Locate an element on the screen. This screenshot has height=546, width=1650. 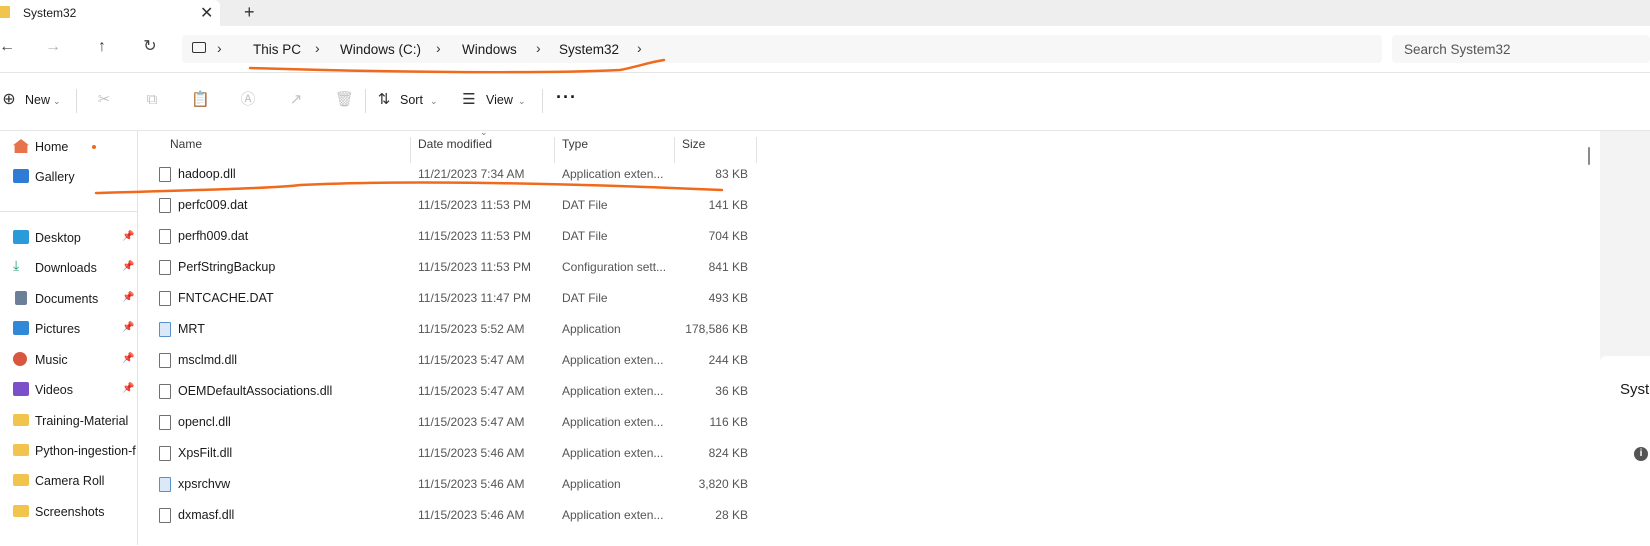
file-name: MRT is located at coordinates (191, 329).